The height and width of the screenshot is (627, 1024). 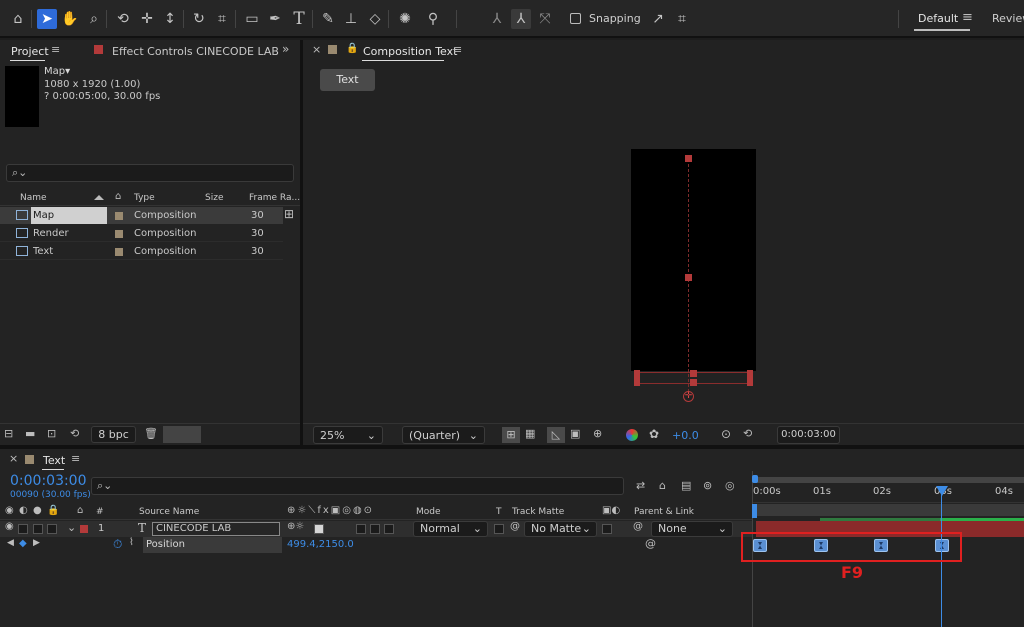 I want to click on type-tool-icon: T, so click(x=299, y=19).